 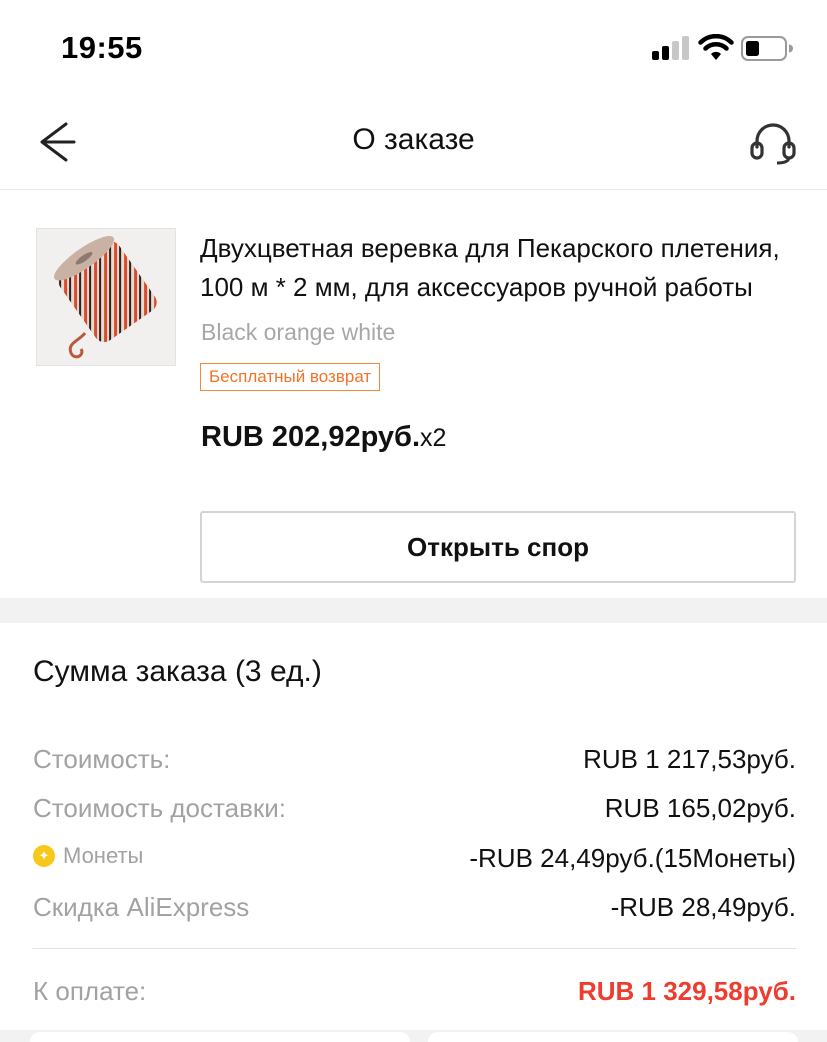 What do you see at coordinates (102, 47) in the screenshot?
I see `status-time: 19:55` at bounding box center [102, 47].